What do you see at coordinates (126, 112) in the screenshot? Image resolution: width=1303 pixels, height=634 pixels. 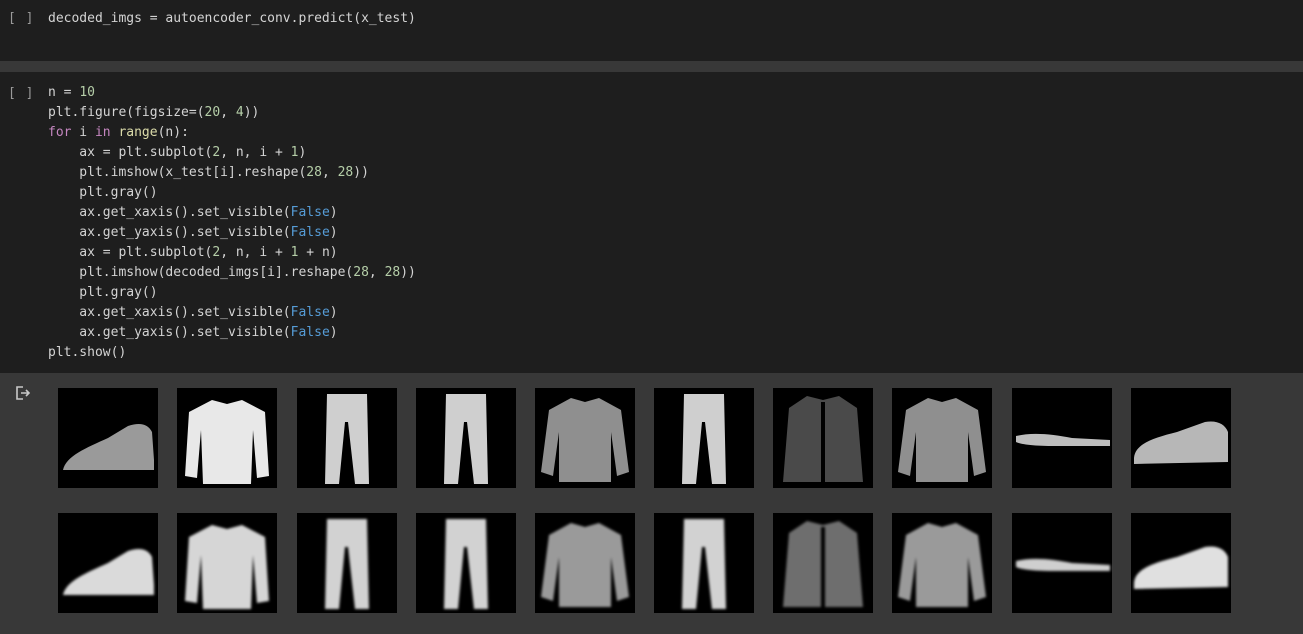 I see `code-token: plt.figure(figsize=(` at bounding box center [126, 112].